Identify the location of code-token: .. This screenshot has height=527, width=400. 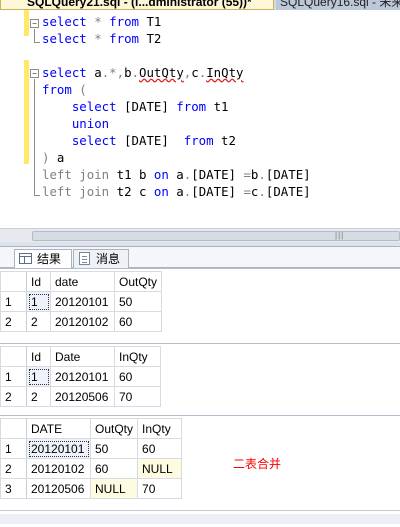
(262, 191).